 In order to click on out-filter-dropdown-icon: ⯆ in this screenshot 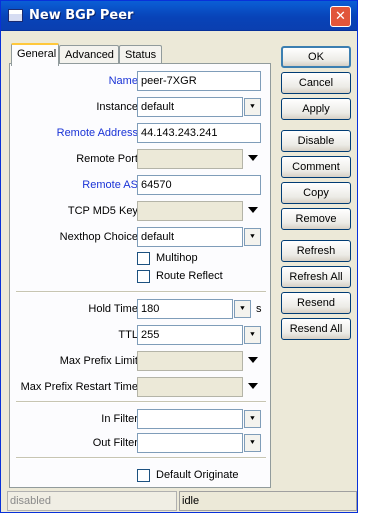, I will do `click(252, 443)`.